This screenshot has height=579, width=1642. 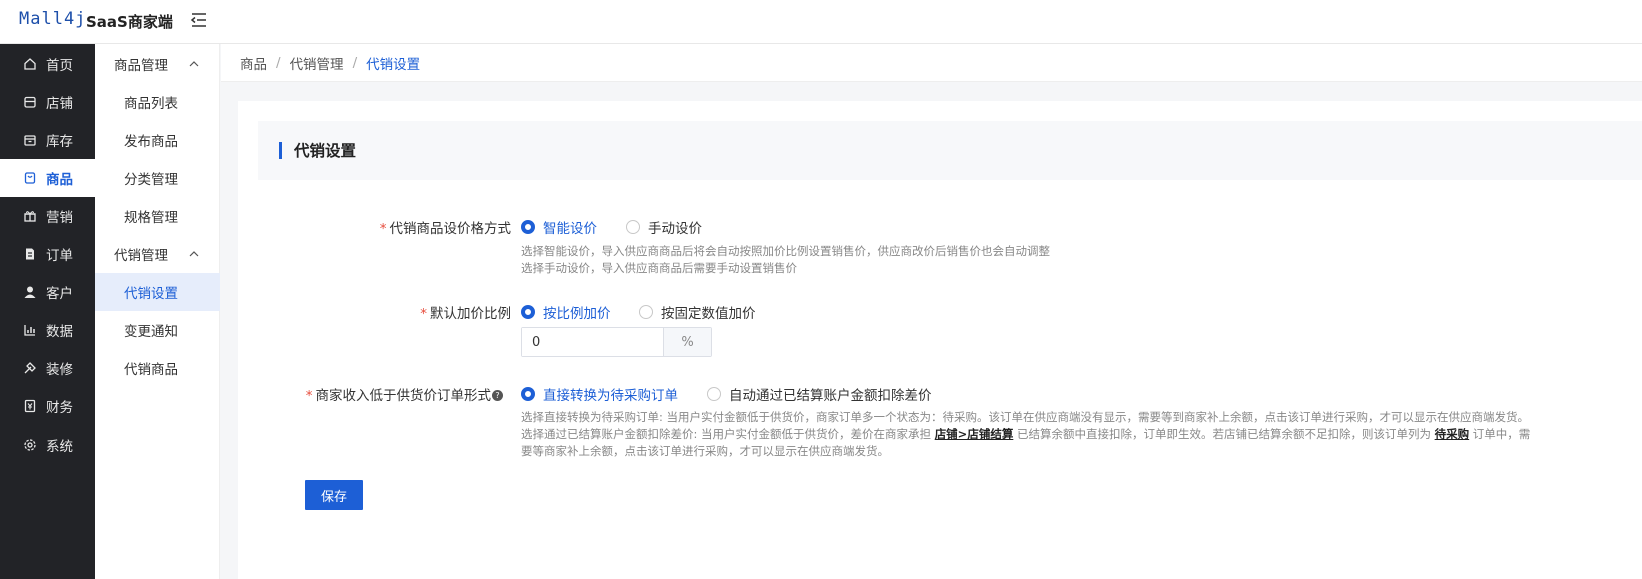 I want to click on chart-icon, so click(x=30, y=330).